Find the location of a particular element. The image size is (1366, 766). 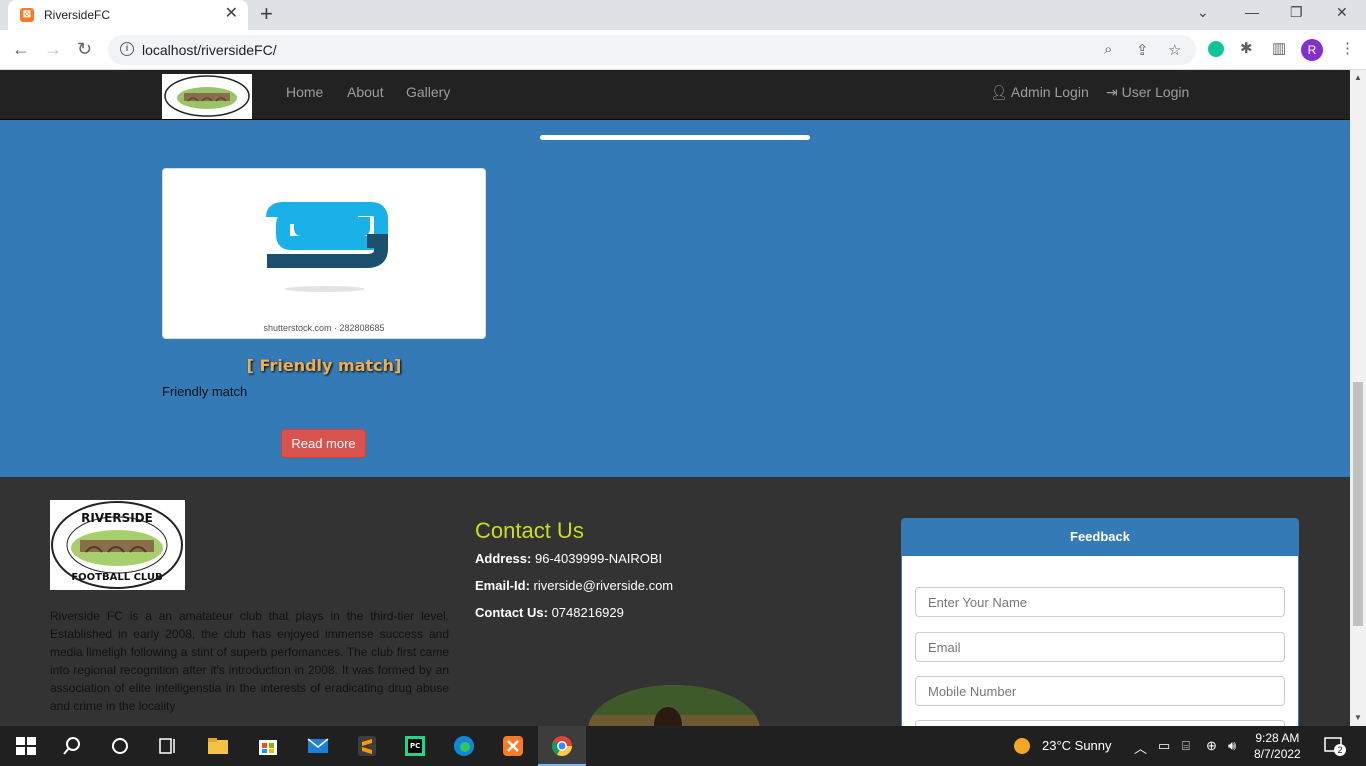

g-logo-image is located at coordinates (327, 247).